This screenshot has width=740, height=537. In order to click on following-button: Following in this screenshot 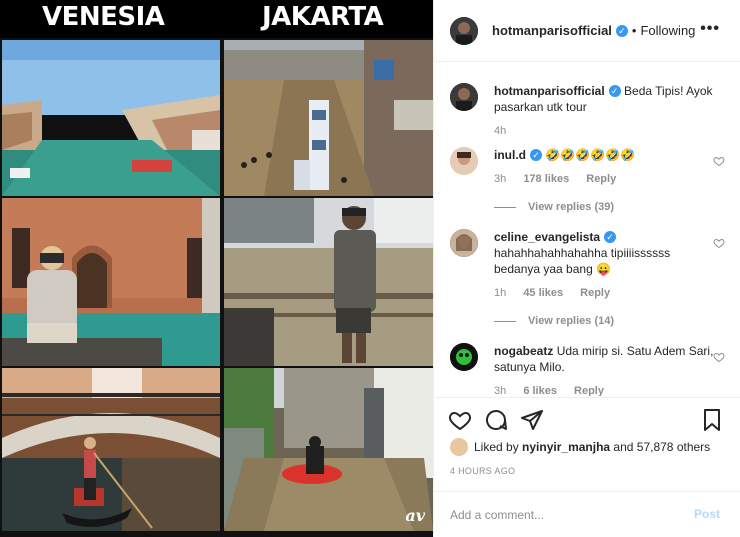, I will do `click(667, 30)`.